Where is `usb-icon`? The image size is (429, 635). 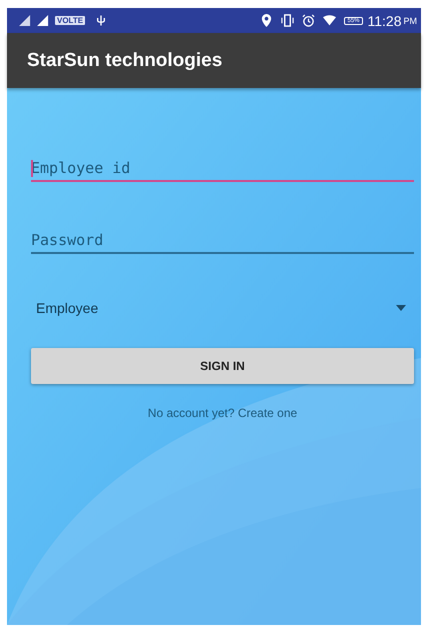 usb-icon is located at coordinates (101, 20).